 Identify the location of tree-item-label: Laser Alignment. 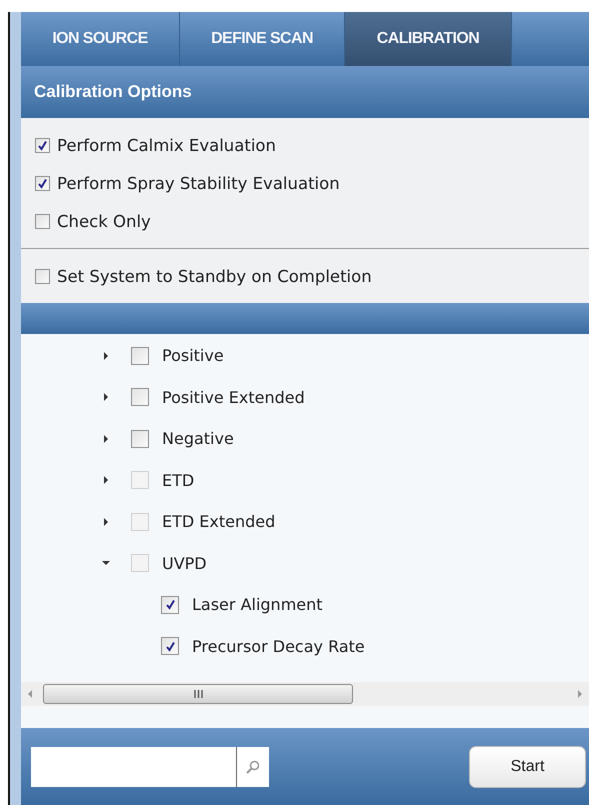
(257, 604).